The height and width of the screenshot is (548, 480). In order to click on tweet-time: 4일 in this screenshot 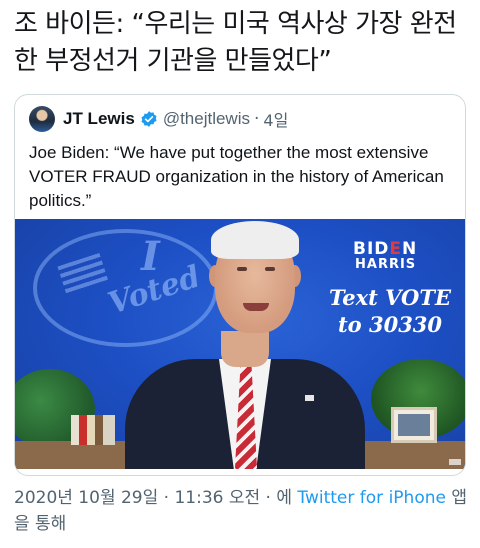, I will do `click(275, 119)`.